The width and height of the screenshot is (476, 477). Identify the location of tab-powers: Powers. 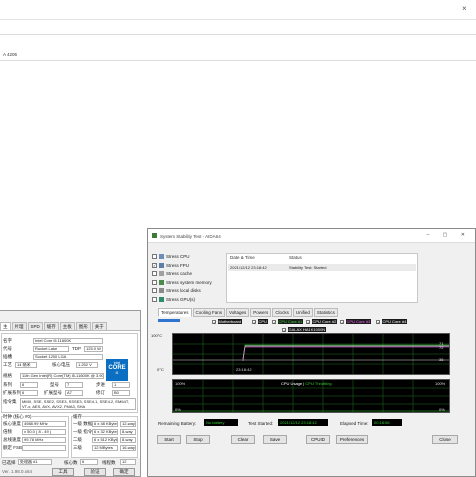
(261, 312).